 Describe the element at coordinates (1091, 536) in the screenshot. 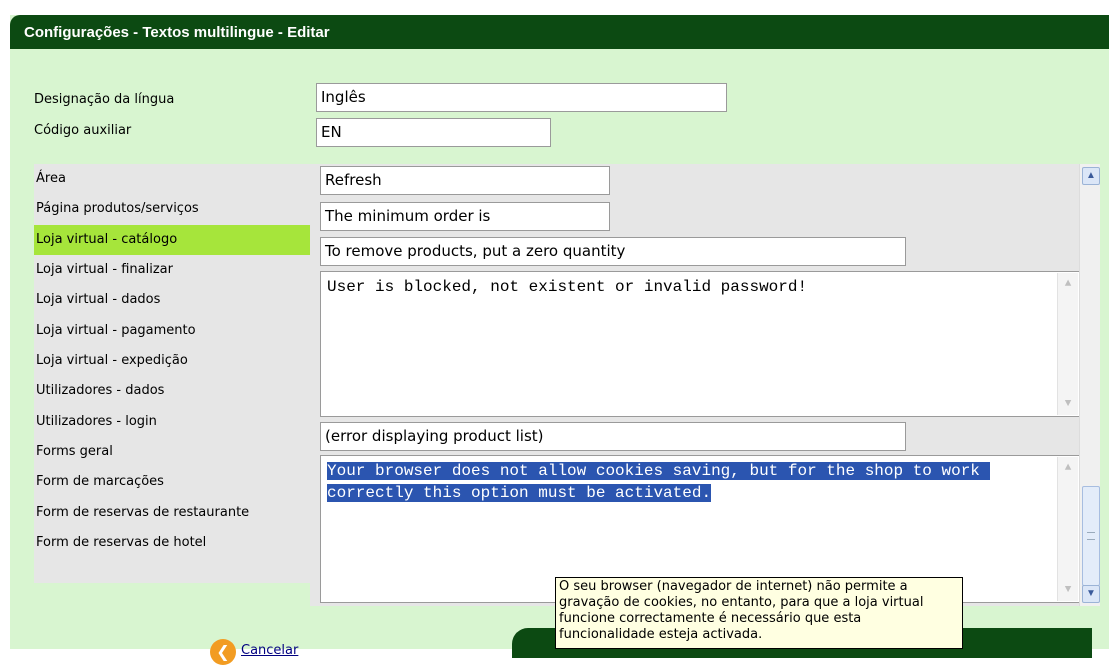

I see `scroll-thumb` at that location.